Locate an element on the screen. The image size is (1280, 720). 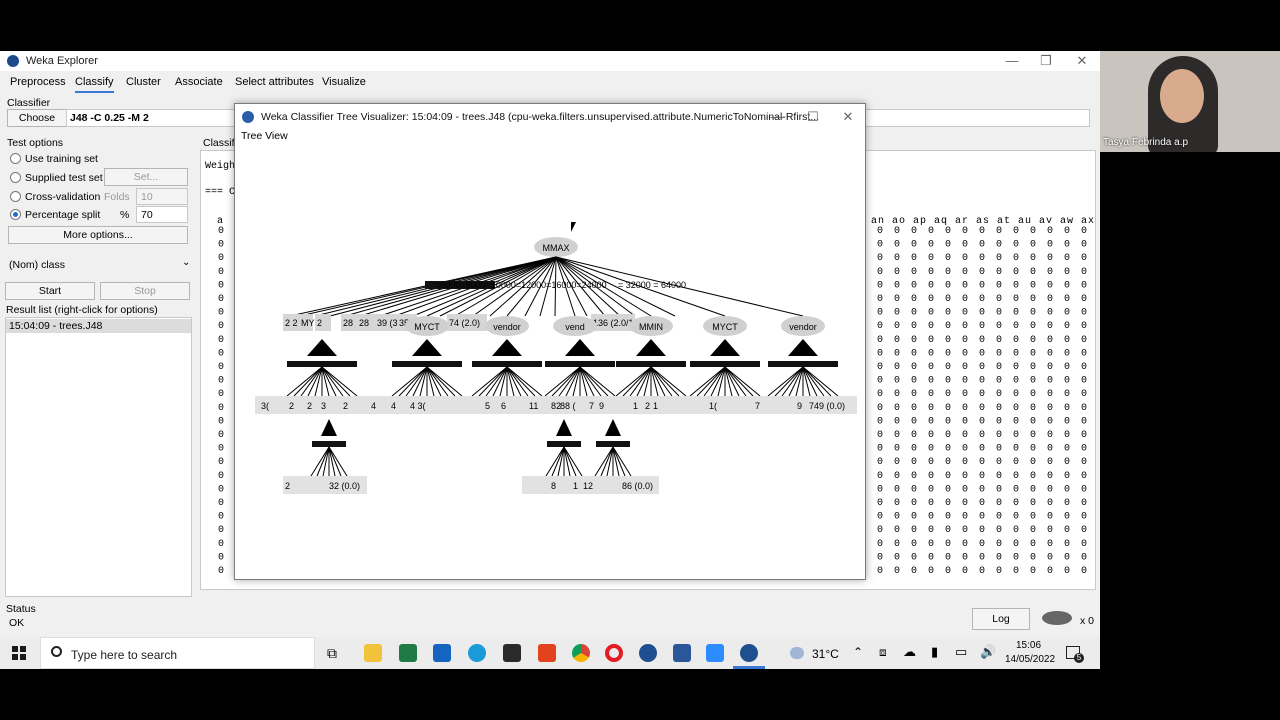
dropbox-icon is located at coordinates (512, 653).